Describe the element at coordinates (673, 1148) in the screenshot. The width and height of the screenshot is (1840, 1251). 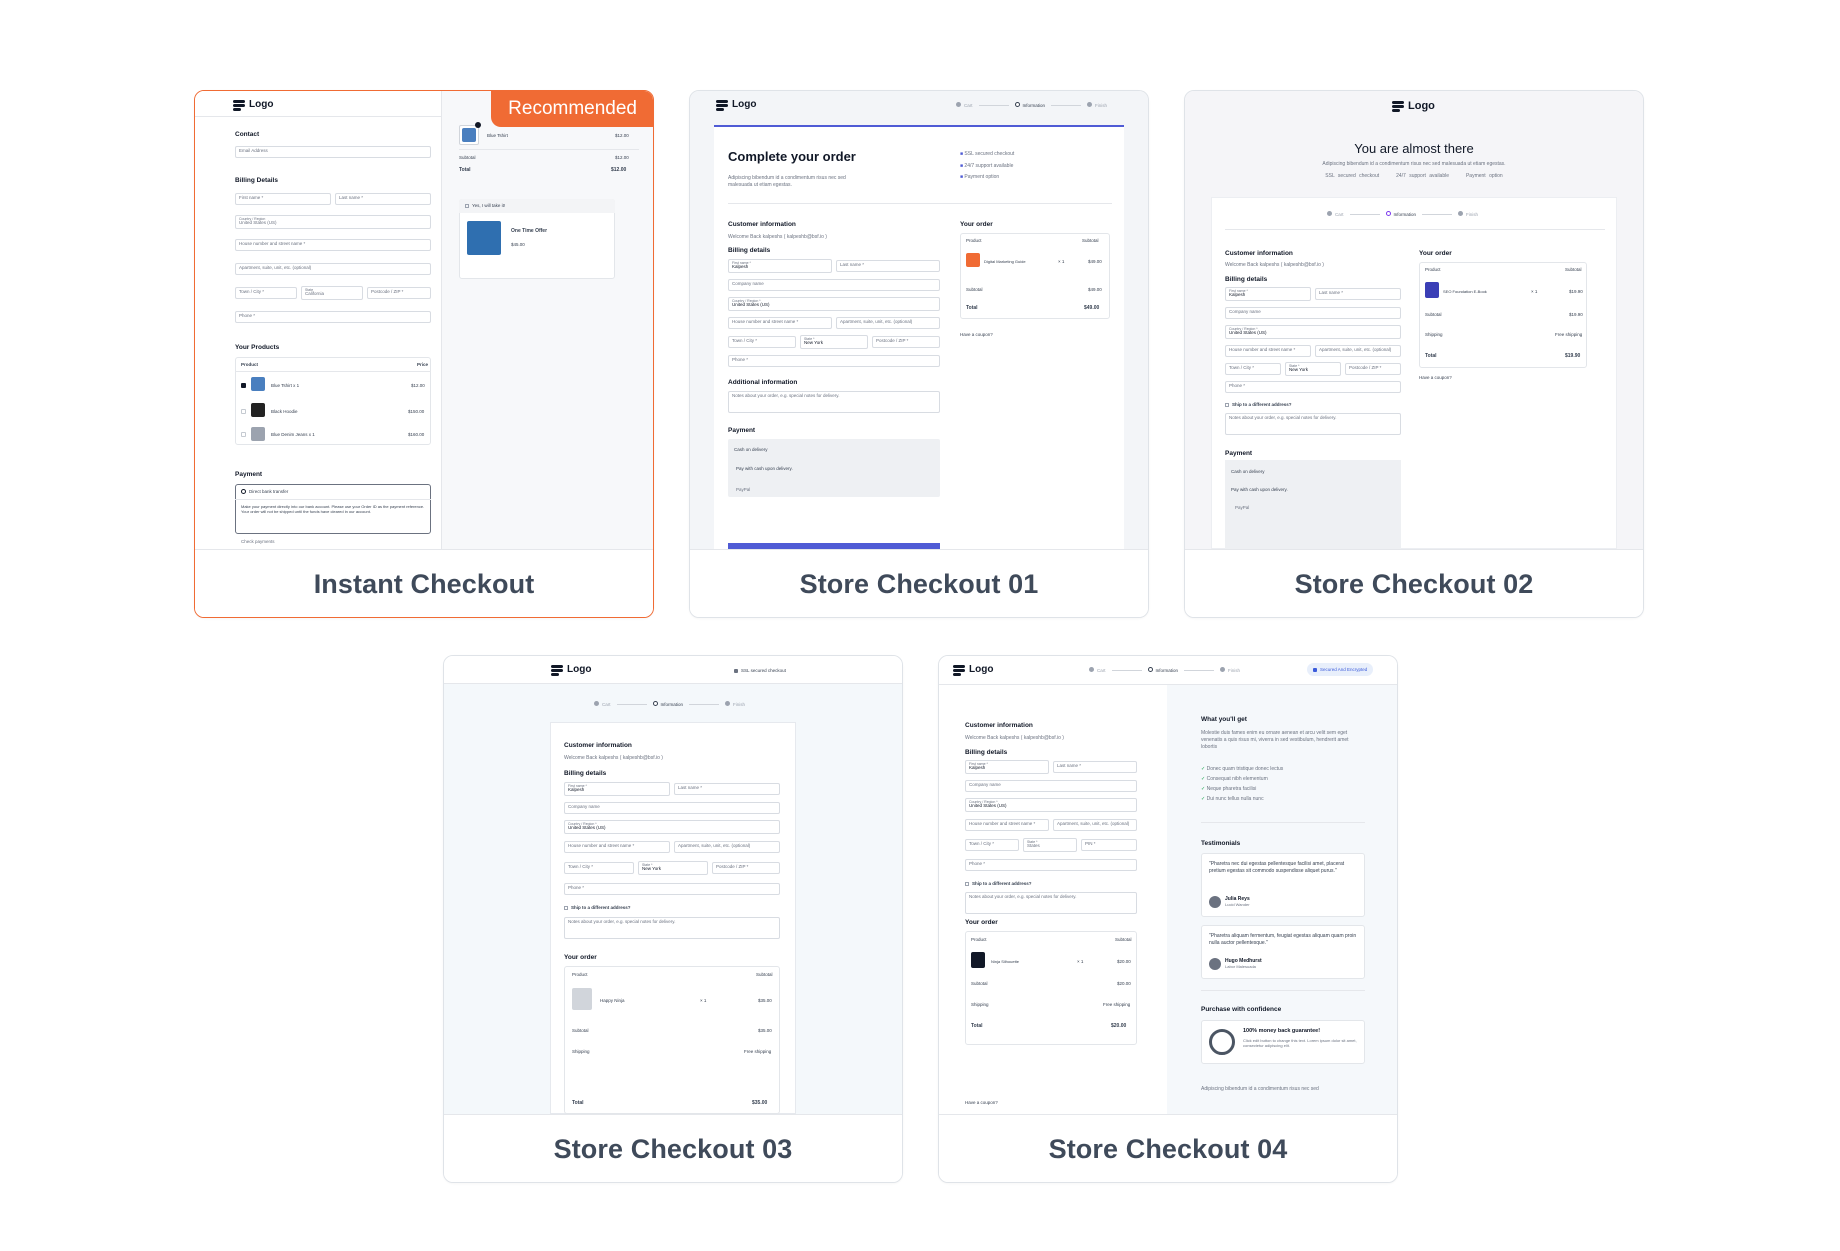
I see `card-title: Store Checkout 03` at that location.